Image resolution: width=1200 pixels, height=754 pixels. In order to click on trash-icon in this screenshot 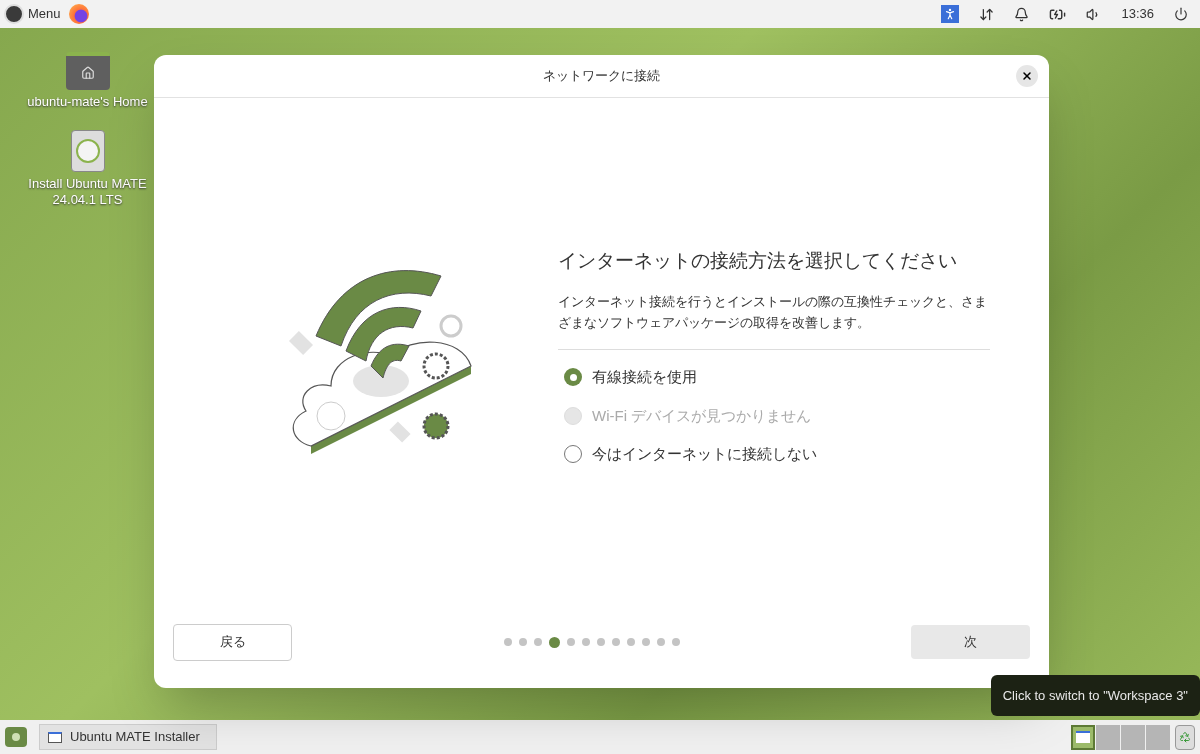, I will do `click(1185, 737)`.